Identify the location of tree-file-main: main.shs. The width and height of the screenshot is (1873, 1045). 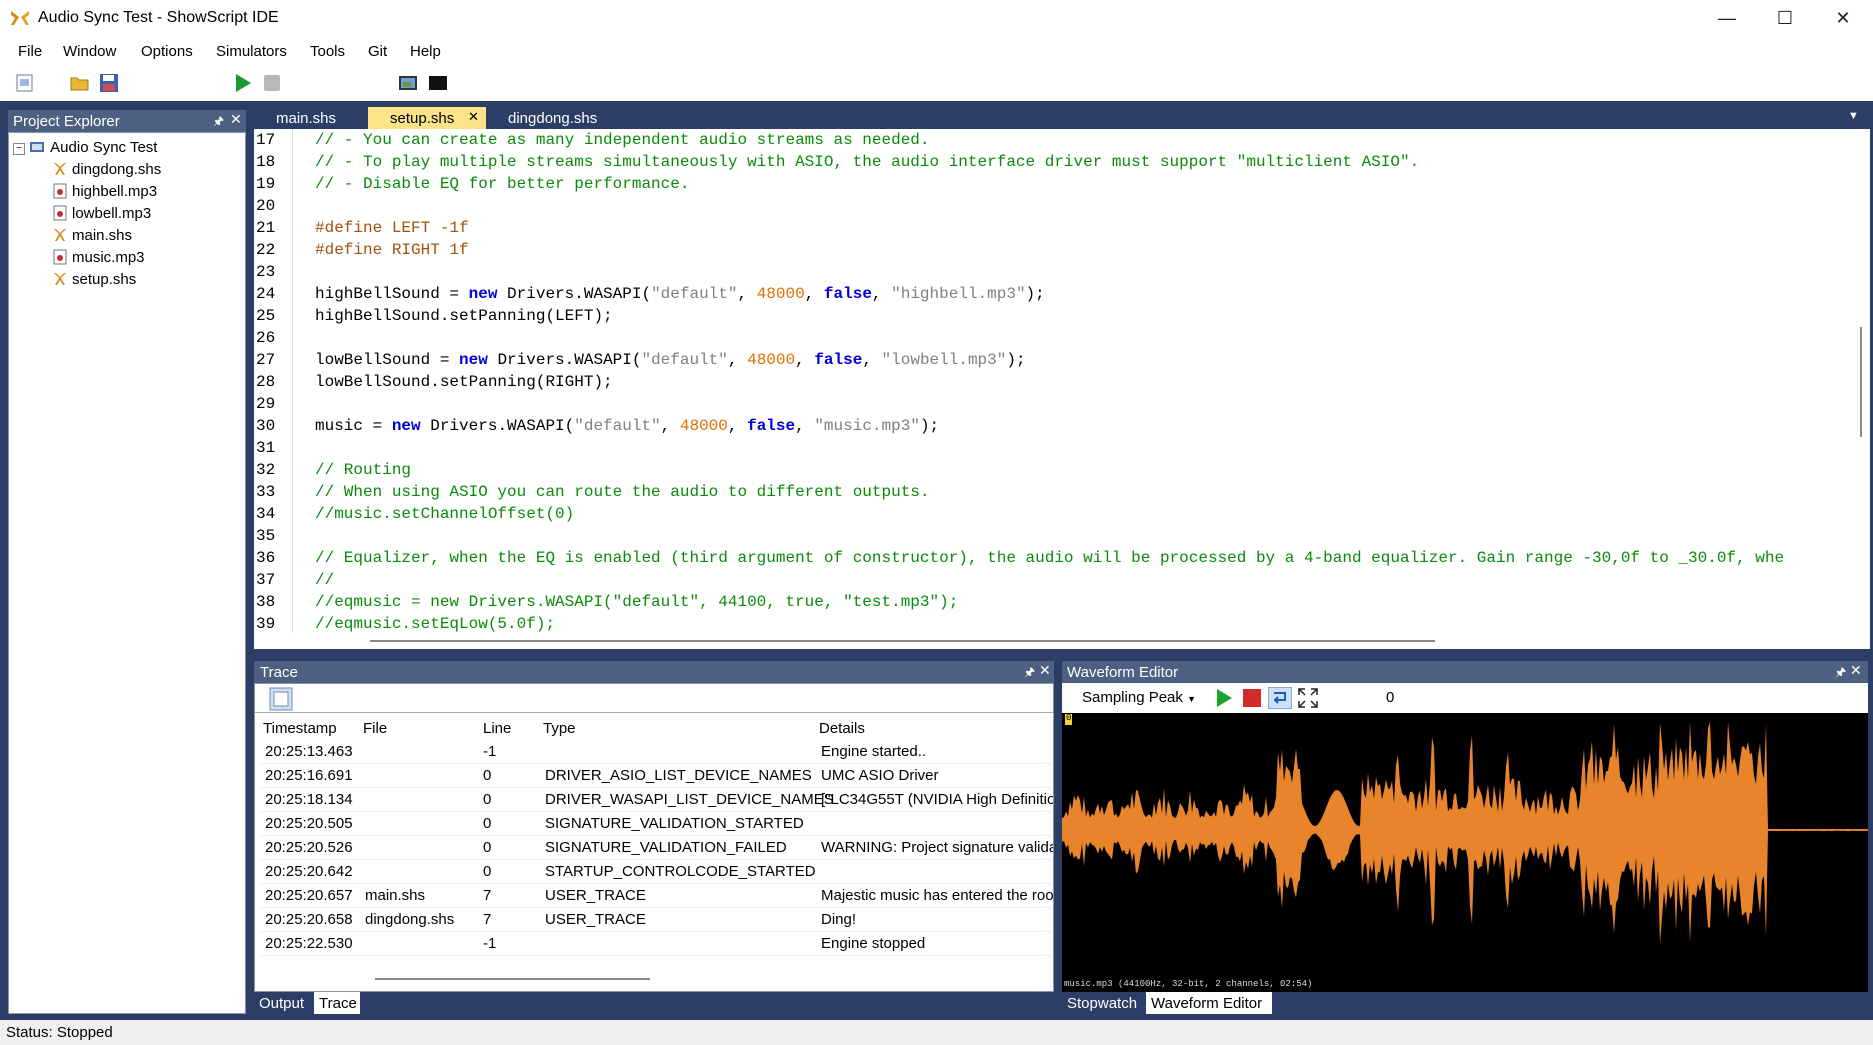
(92, 235).